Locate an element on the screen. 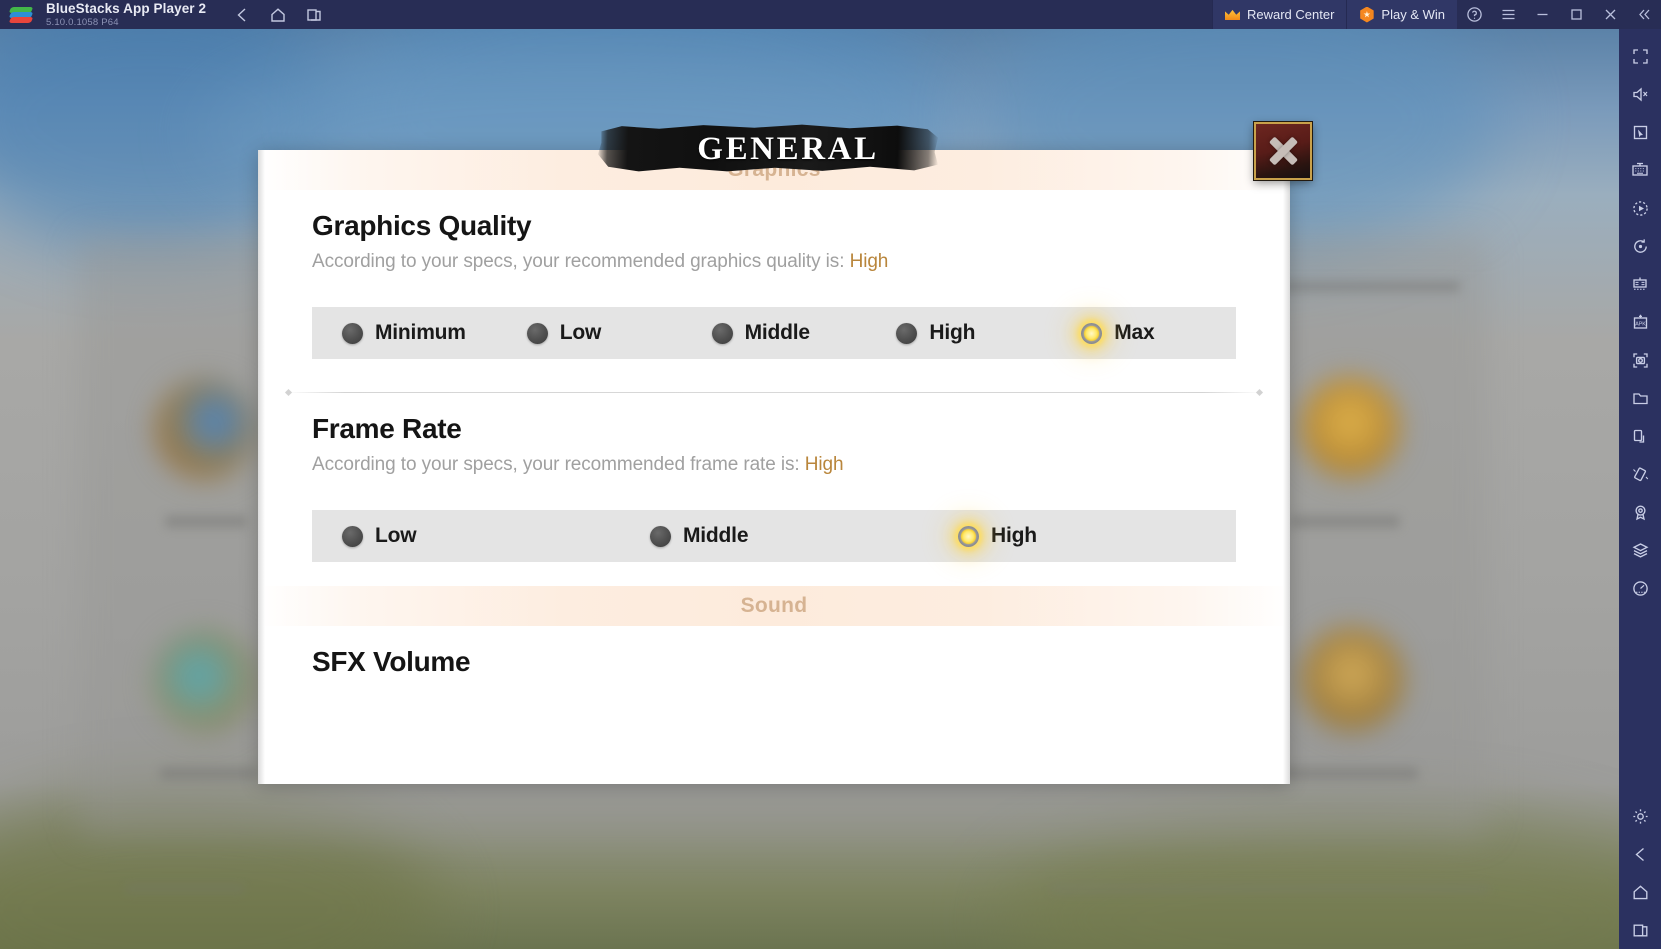 The width and height of the screenshot is (1661, 949). maximize-icon is located at coordinates (1576, 14).